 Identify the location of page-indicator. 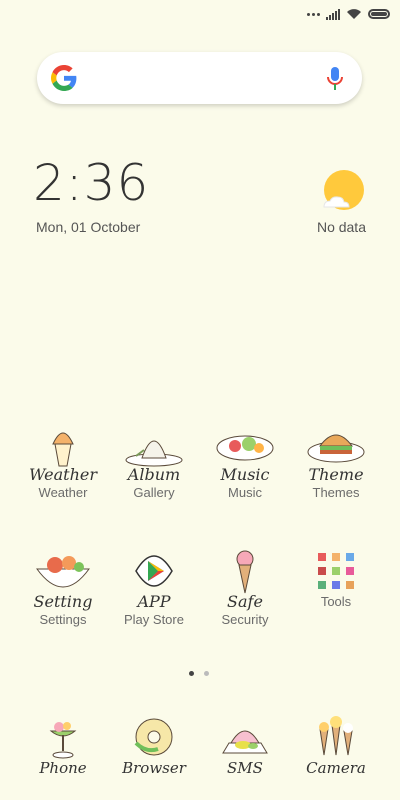
(199, 673).